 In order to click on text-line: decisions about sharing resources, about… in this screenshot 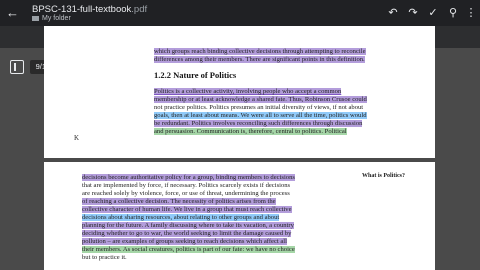, I will do `click(222, 218)`.